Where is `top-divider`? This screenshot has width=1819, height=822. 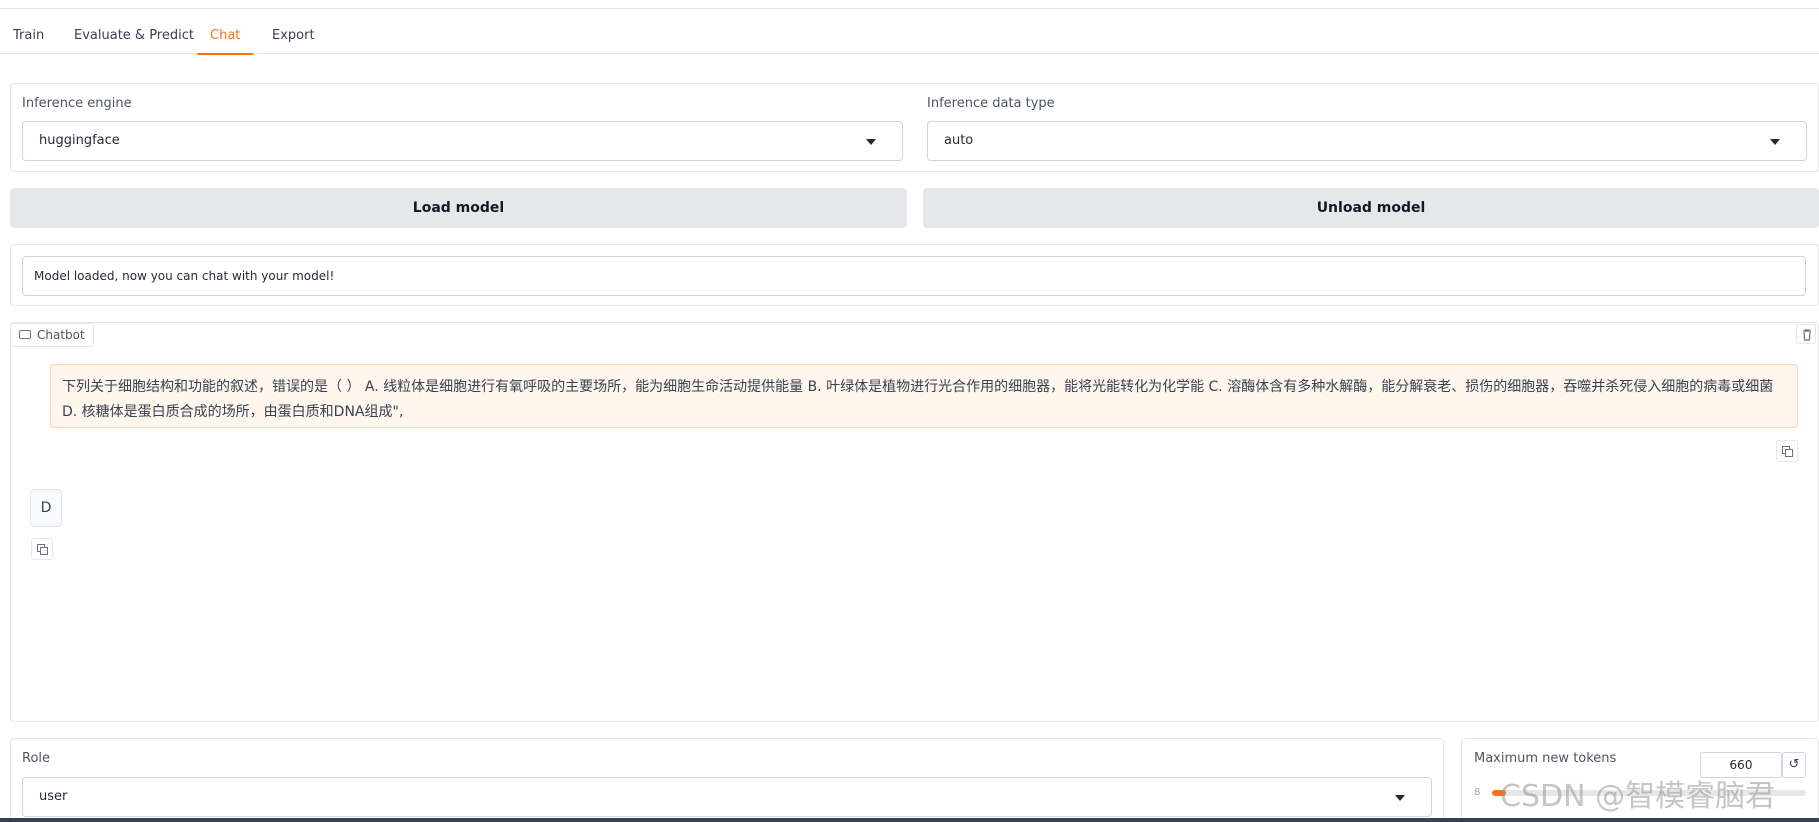 top-divider is located at coordinates (909, 8).